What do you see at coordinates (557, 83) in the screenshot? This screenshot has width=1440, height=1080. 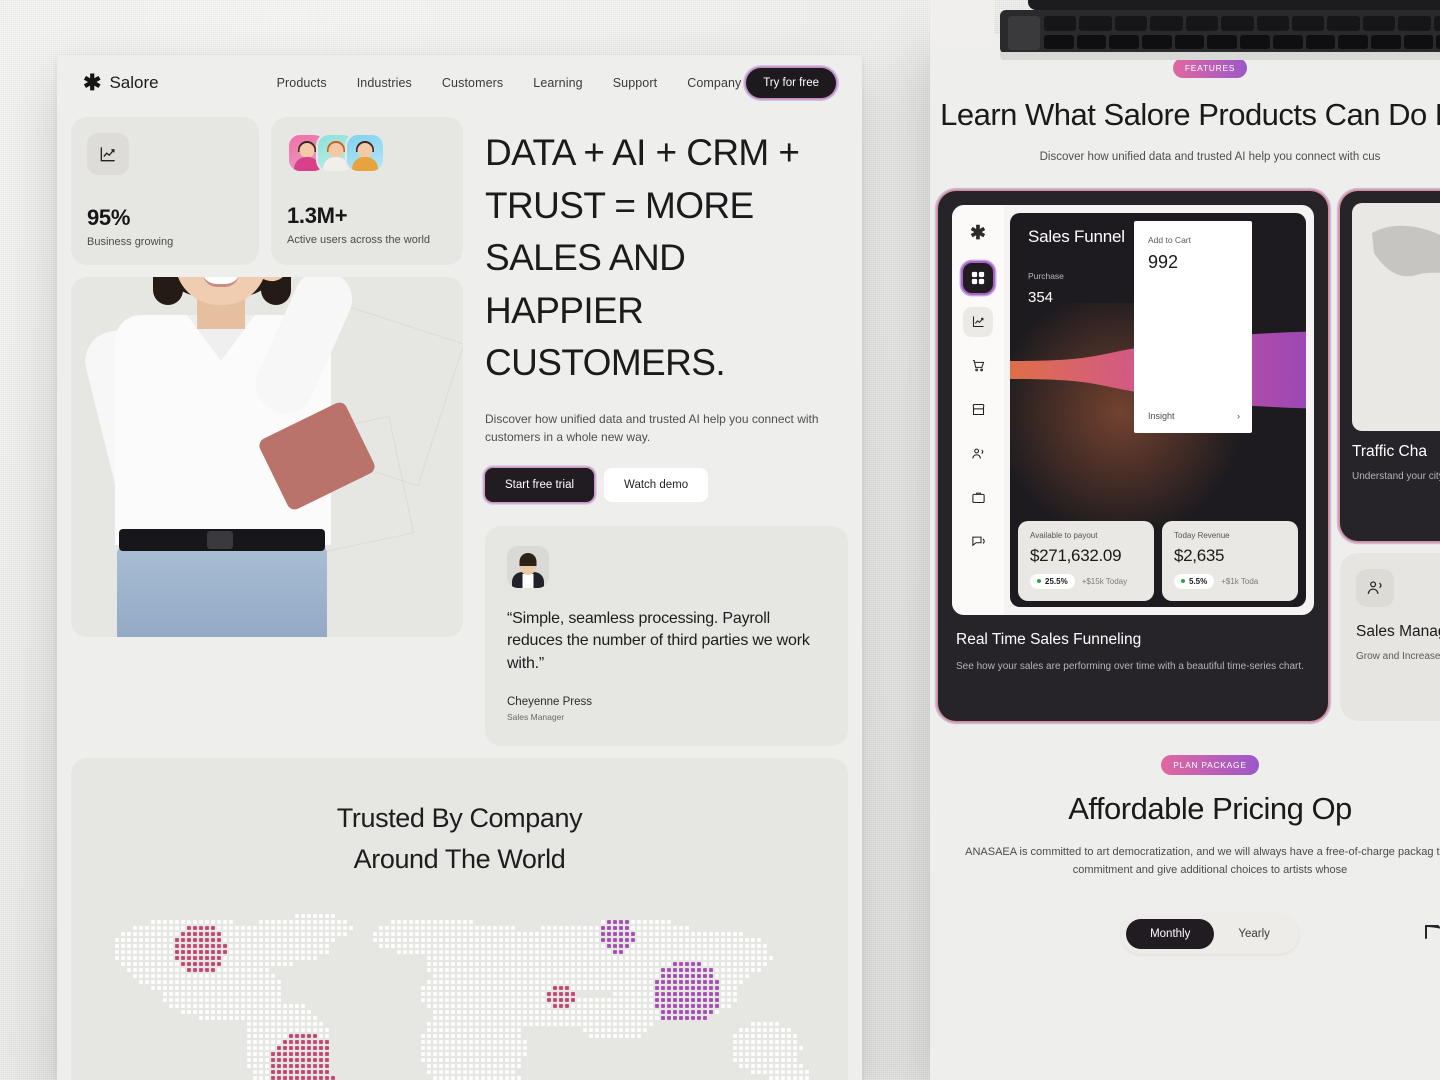 I see `nav-link-learning: Learning` at bounding box center [557, 83].